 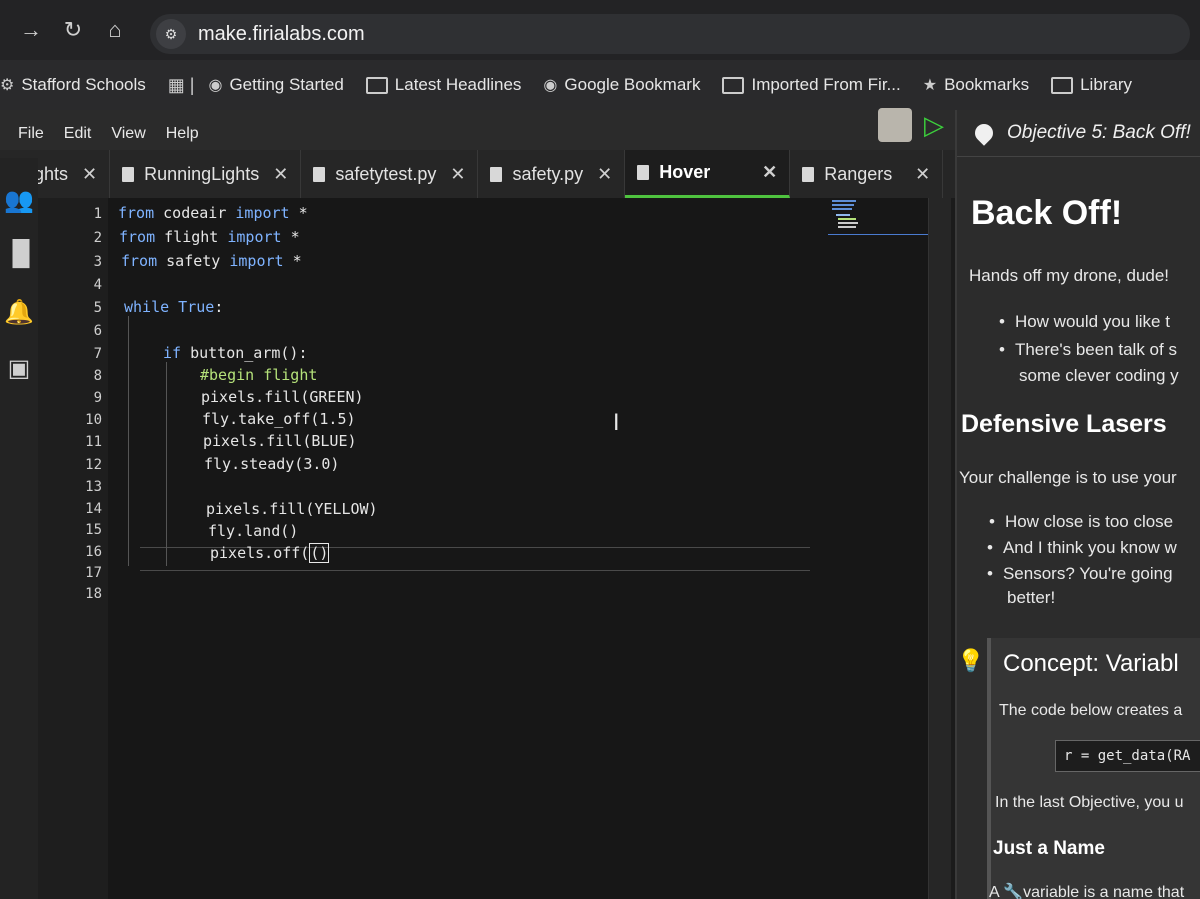 I want to click on code-line: fly.land(), so click(x=253, y=531).